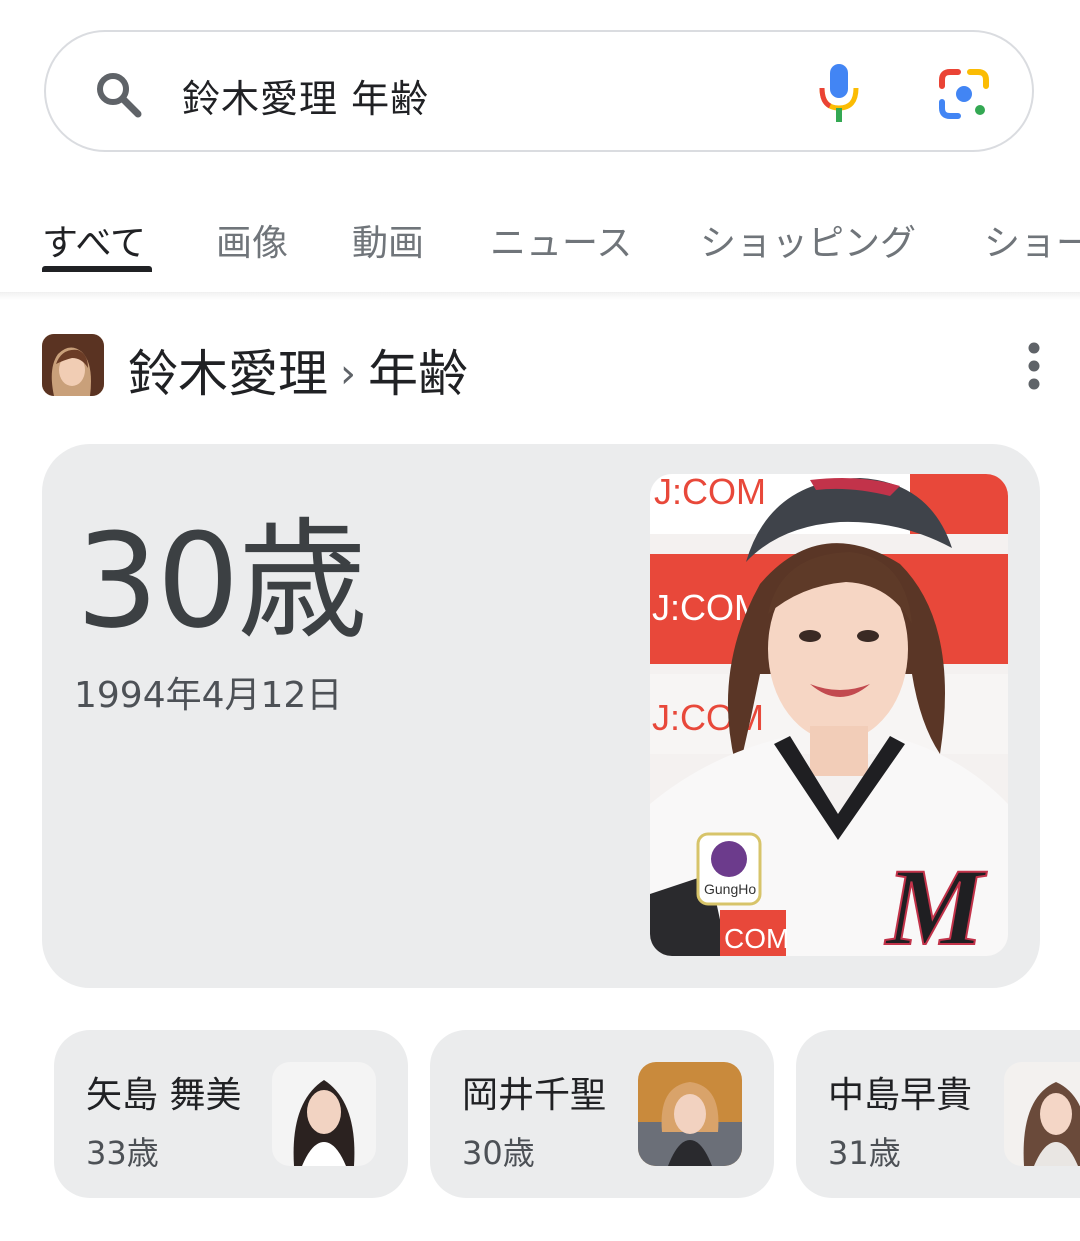  What do you see at coordinates (388, 240) in the screenshot?
I see `tab-videos: 動画` at bounding box center [388, 240].